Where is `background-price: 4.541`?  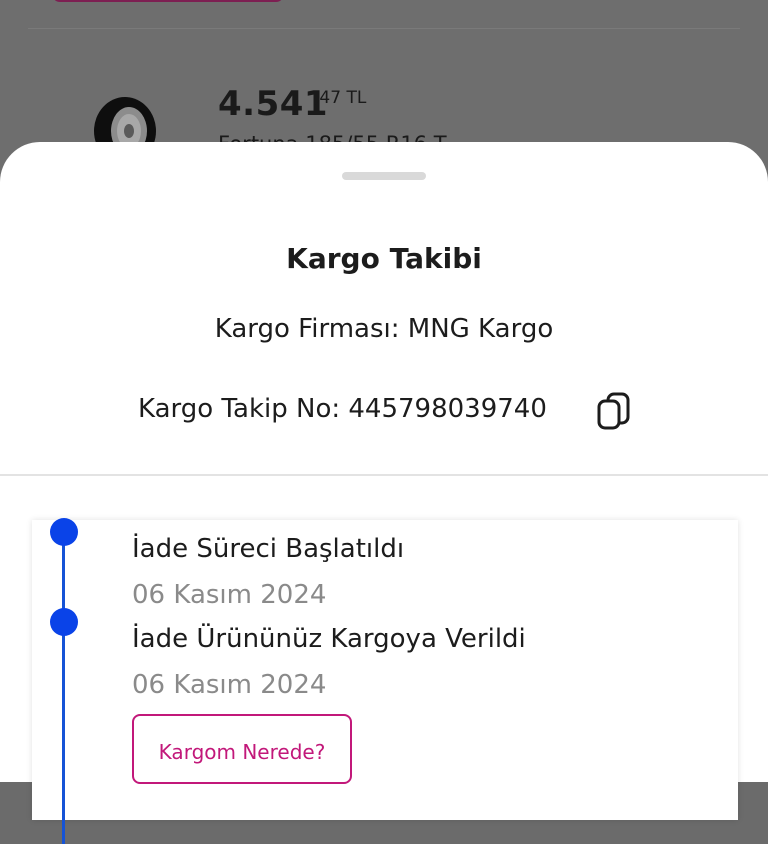
background-price: 4.541 is located at coordinates (273, 104).